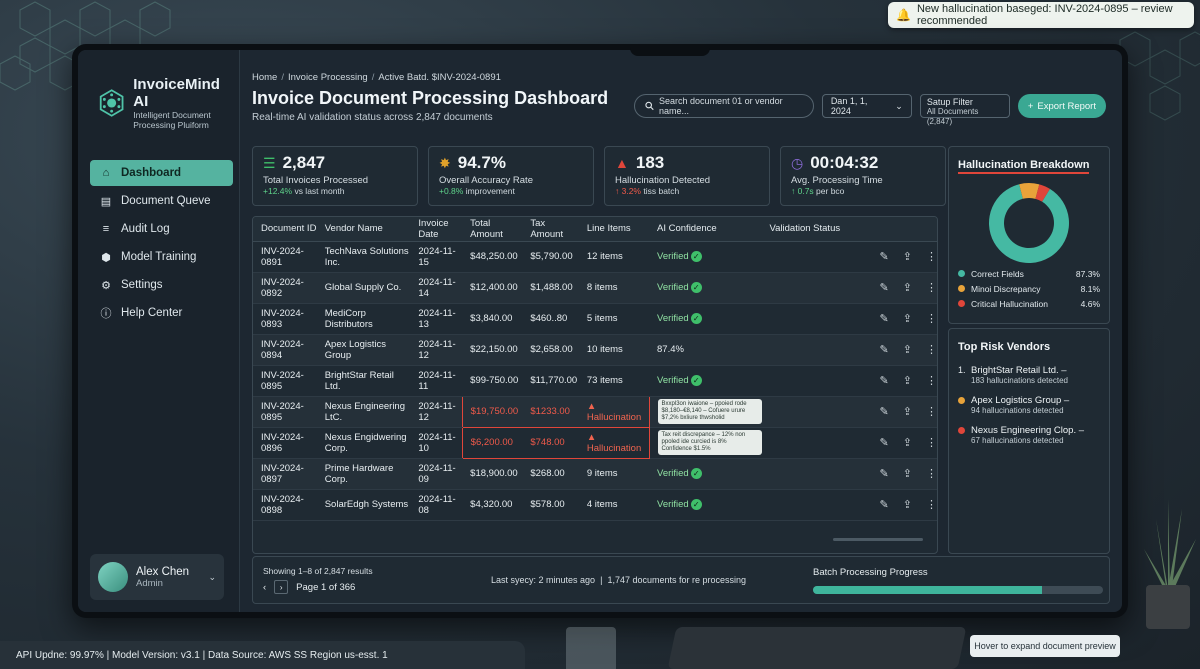  Describe the element at coordinates (285, 350) in the screenshot. I see `cell-document-id: INV-2024-0894` at that location.